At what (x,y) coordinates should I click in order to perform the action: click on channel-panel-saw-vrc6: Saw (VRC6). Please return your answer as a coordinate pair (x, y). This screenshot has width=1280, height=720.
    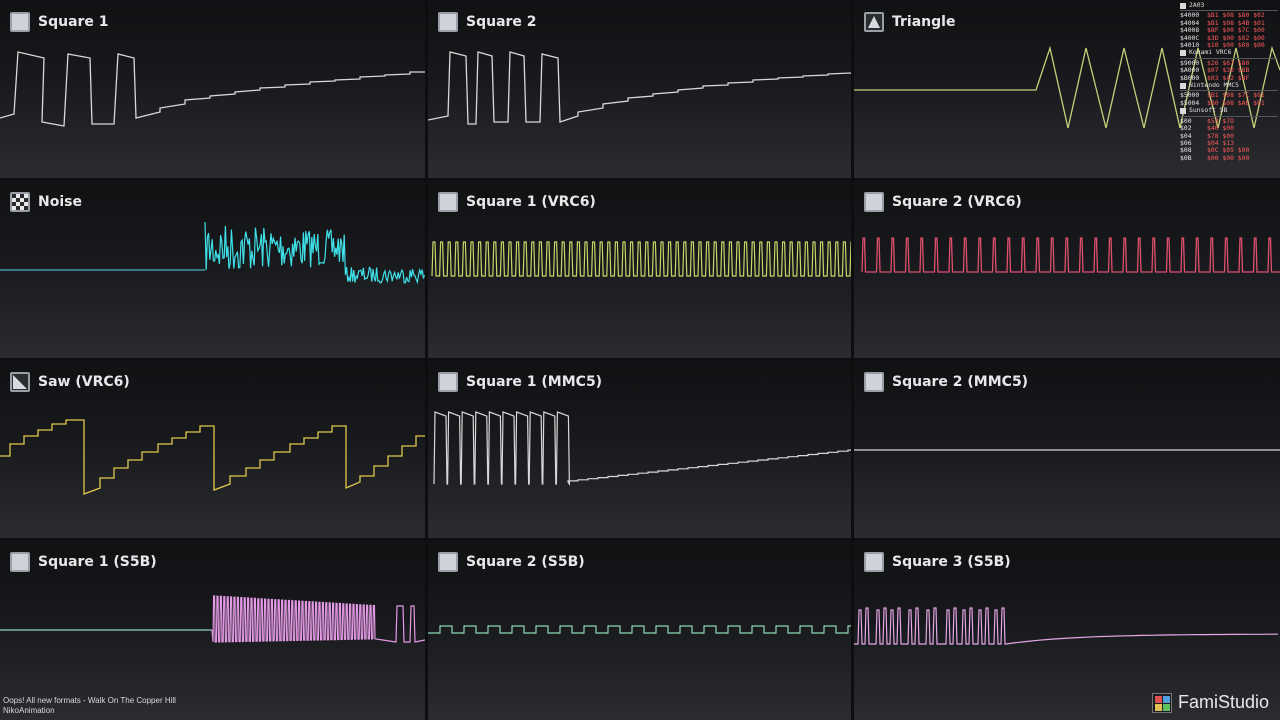
    Looking at the image, I should click on (212, 449).